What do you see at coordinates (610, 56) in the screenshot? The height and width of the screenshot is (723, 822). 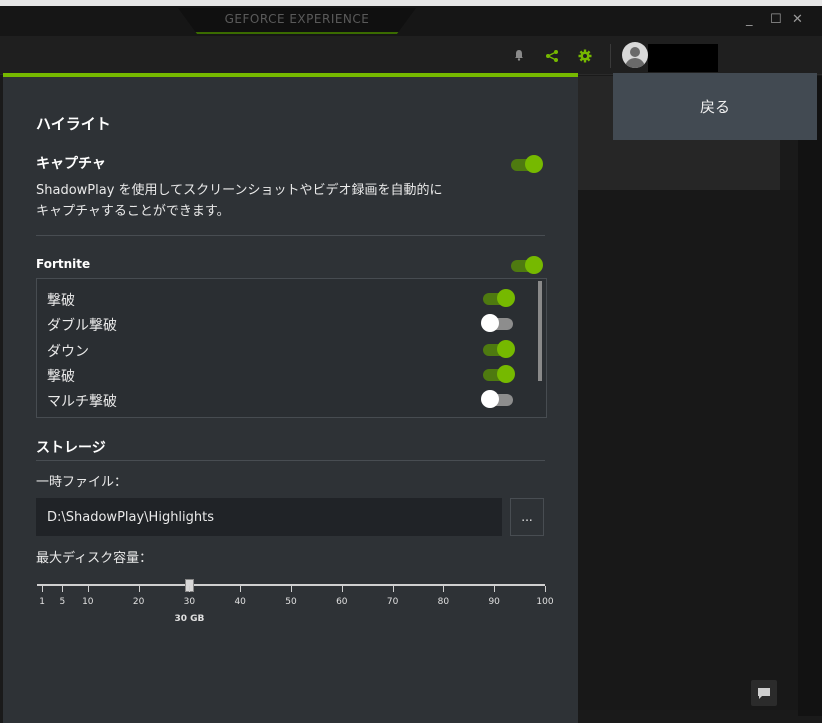 I see `header-separator` at bounding box center [610, 56].